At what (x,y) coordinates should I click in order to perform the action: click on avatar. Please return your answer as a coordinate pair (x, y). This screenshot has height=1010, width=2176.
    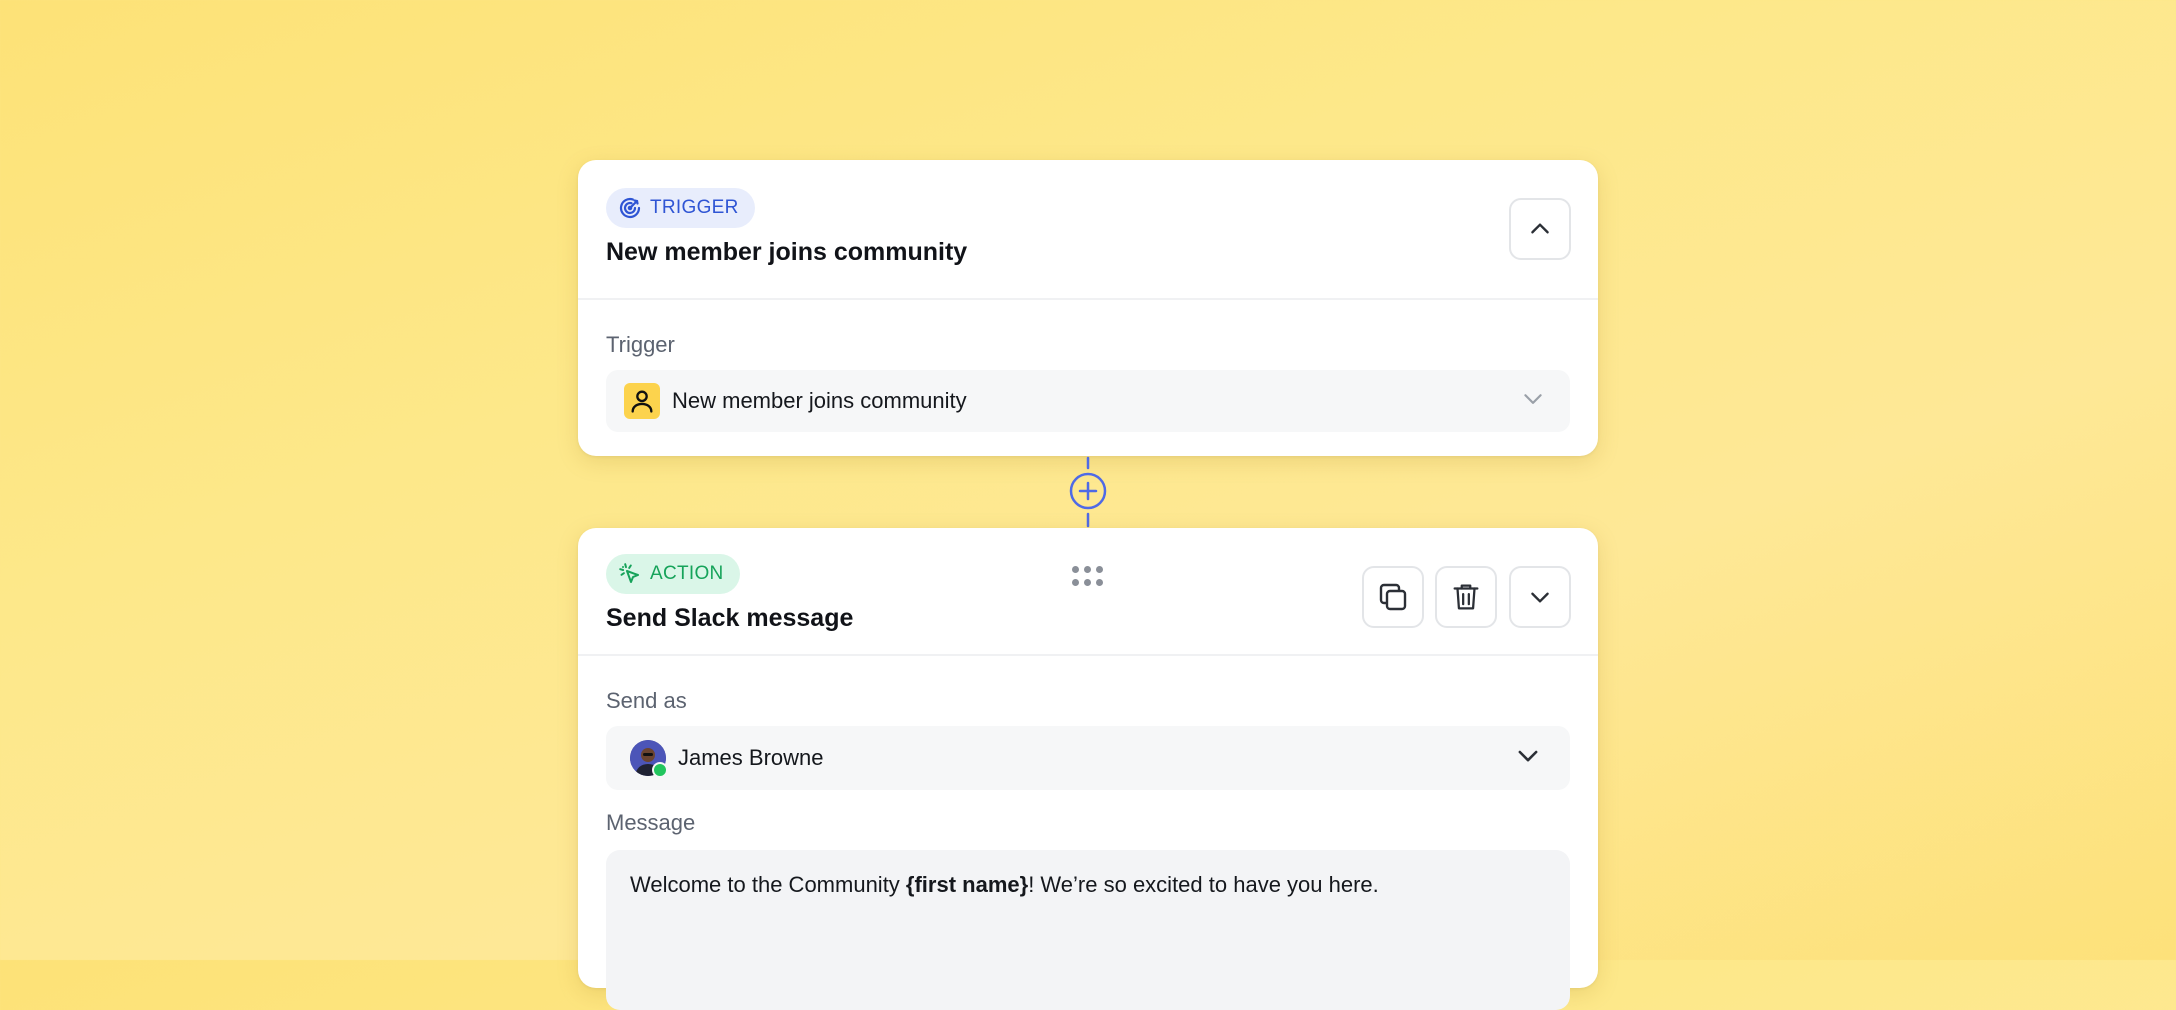
    Looking at the image, I should click on (649, 759).